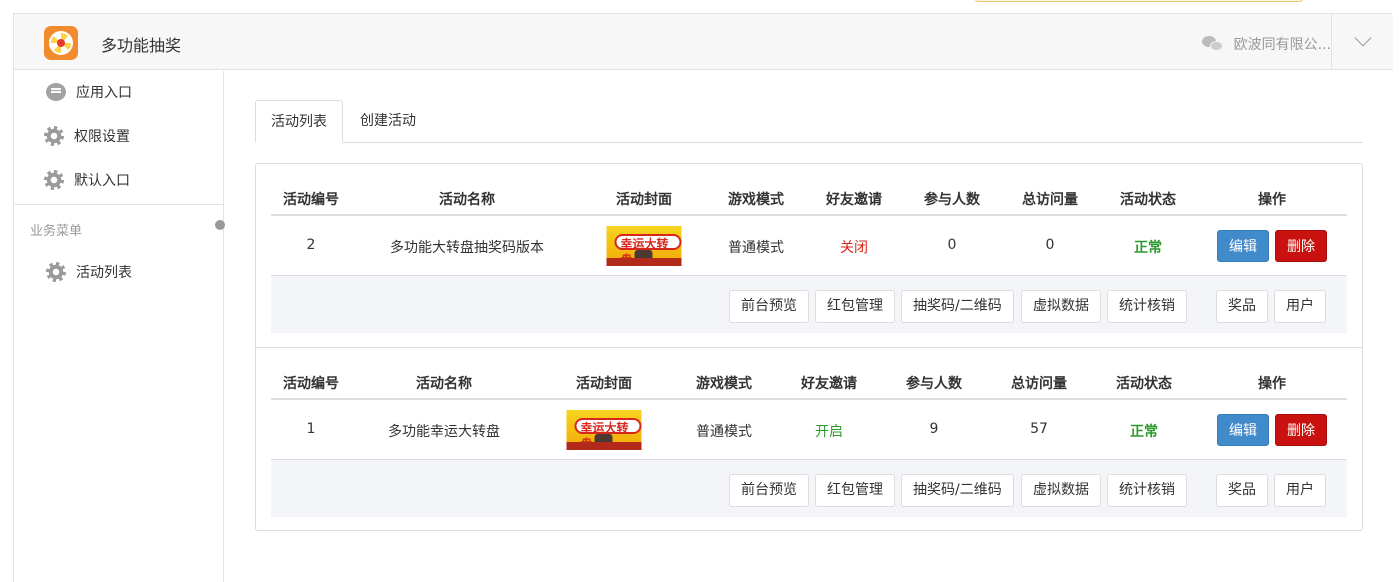 This screenshot has width=1399, height=582. Describe the element at coordinates (444, 432) in the screenshot. I see `activity-name: 多功能幸运大转盘` at that location.